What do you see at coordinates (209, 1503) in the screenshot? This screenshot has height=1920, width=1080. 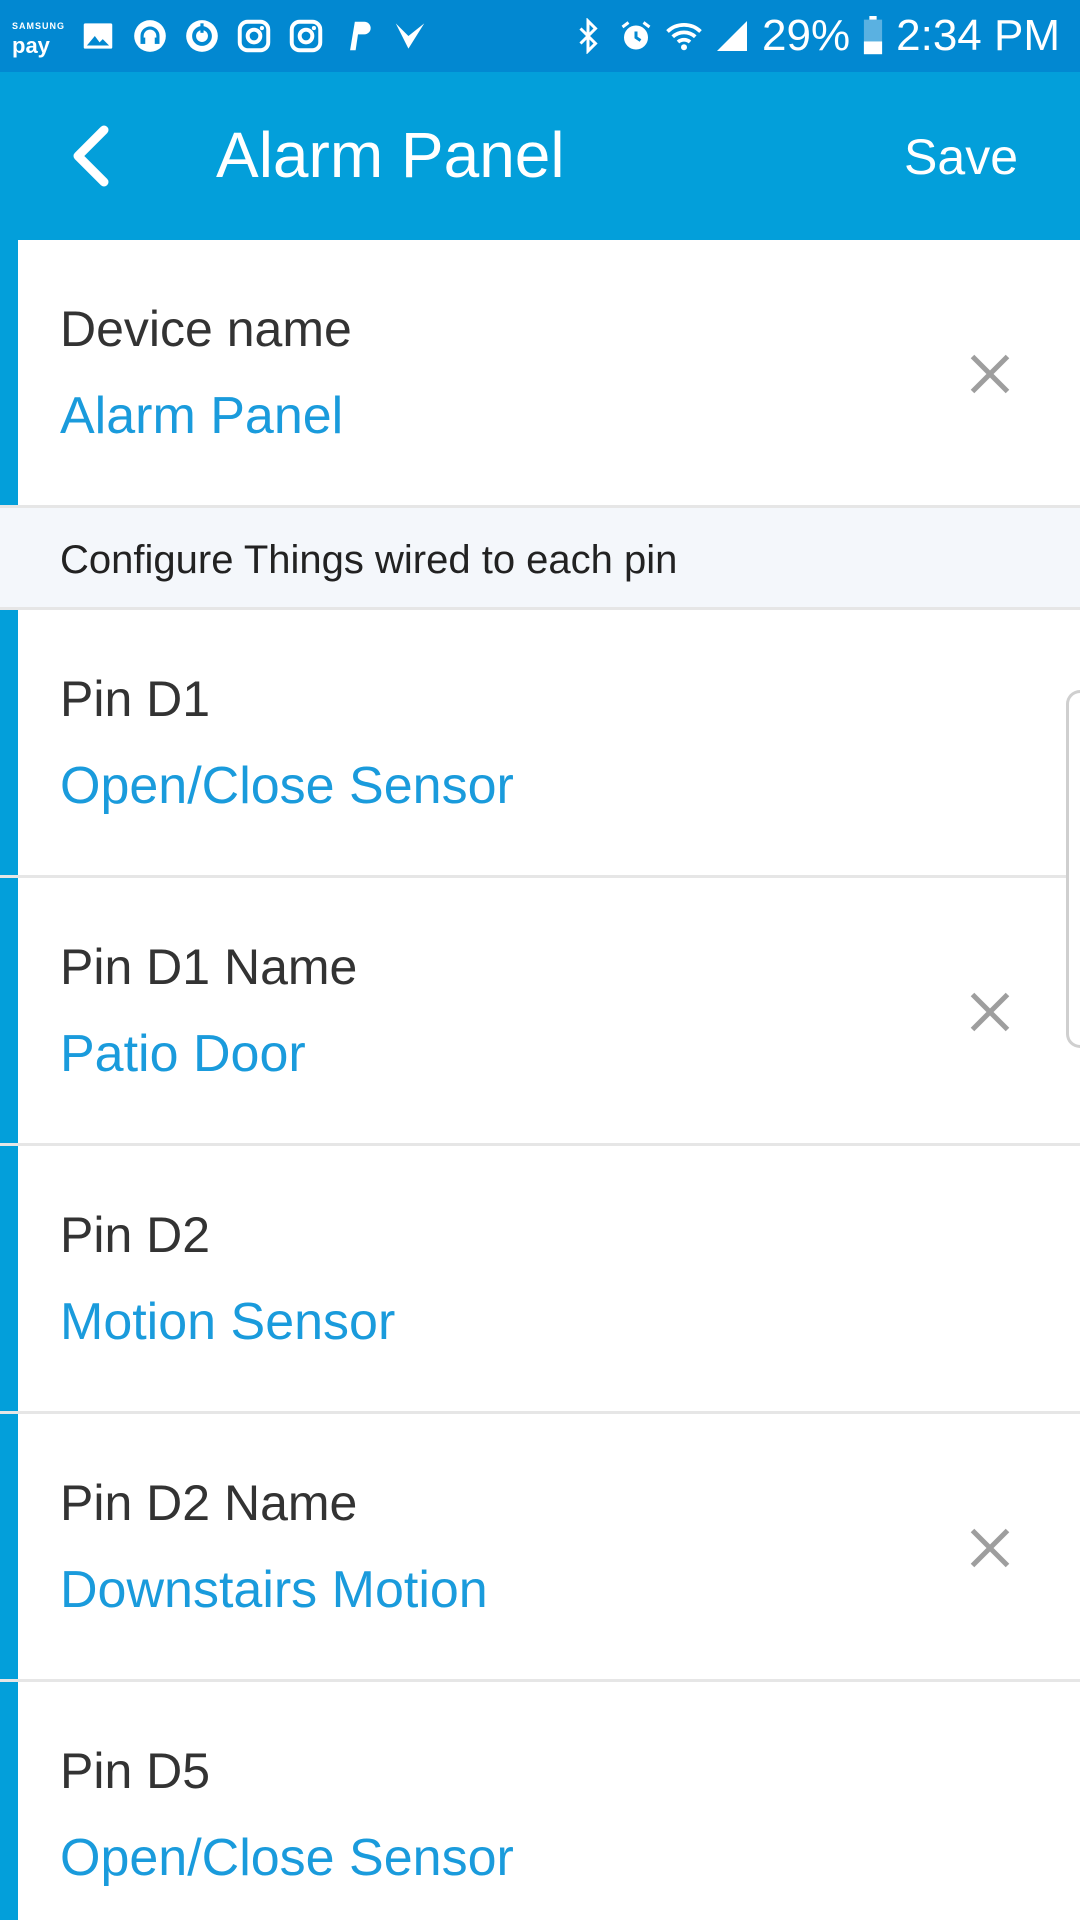 I see `pin-name-label: Pin D2 Name` at bounding box center [209, 1503].